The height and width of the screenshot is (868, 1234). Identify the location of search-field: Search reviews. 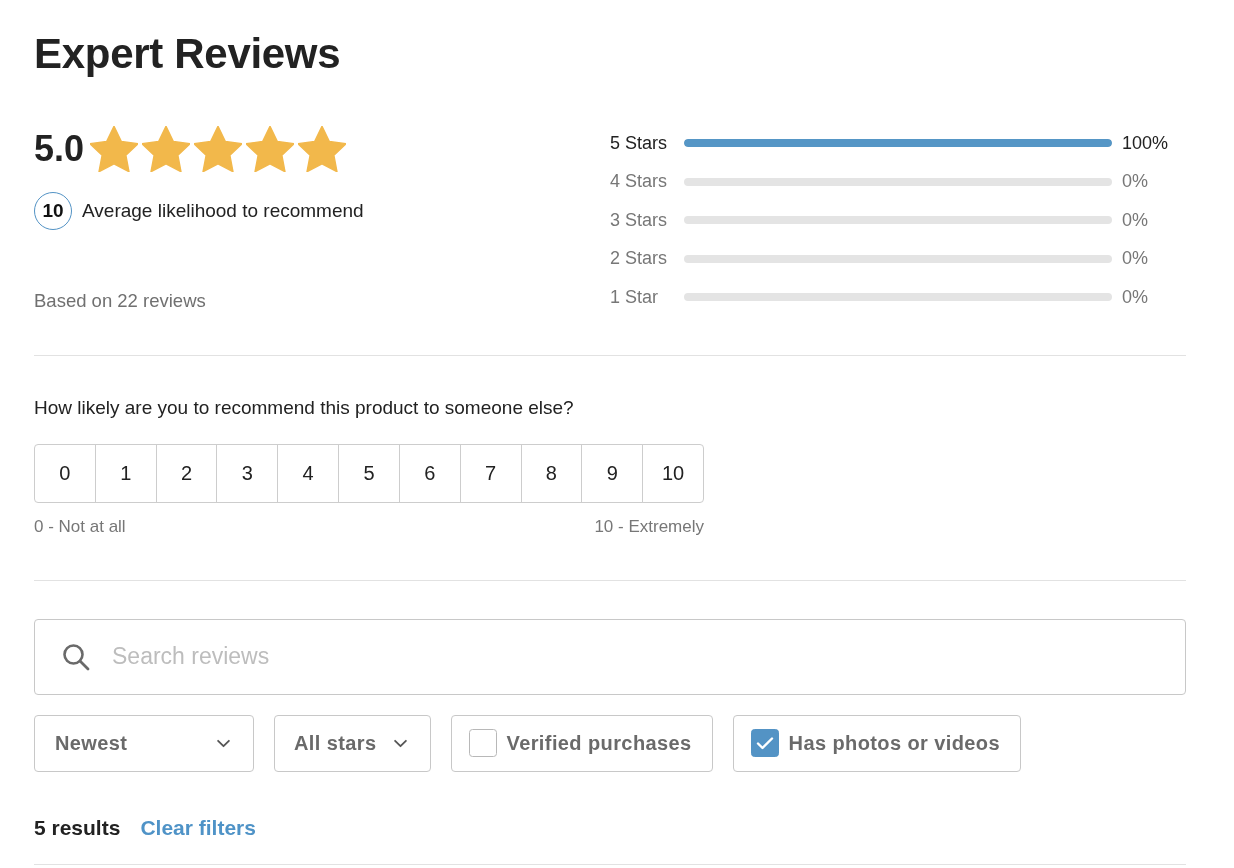
(610, 656).